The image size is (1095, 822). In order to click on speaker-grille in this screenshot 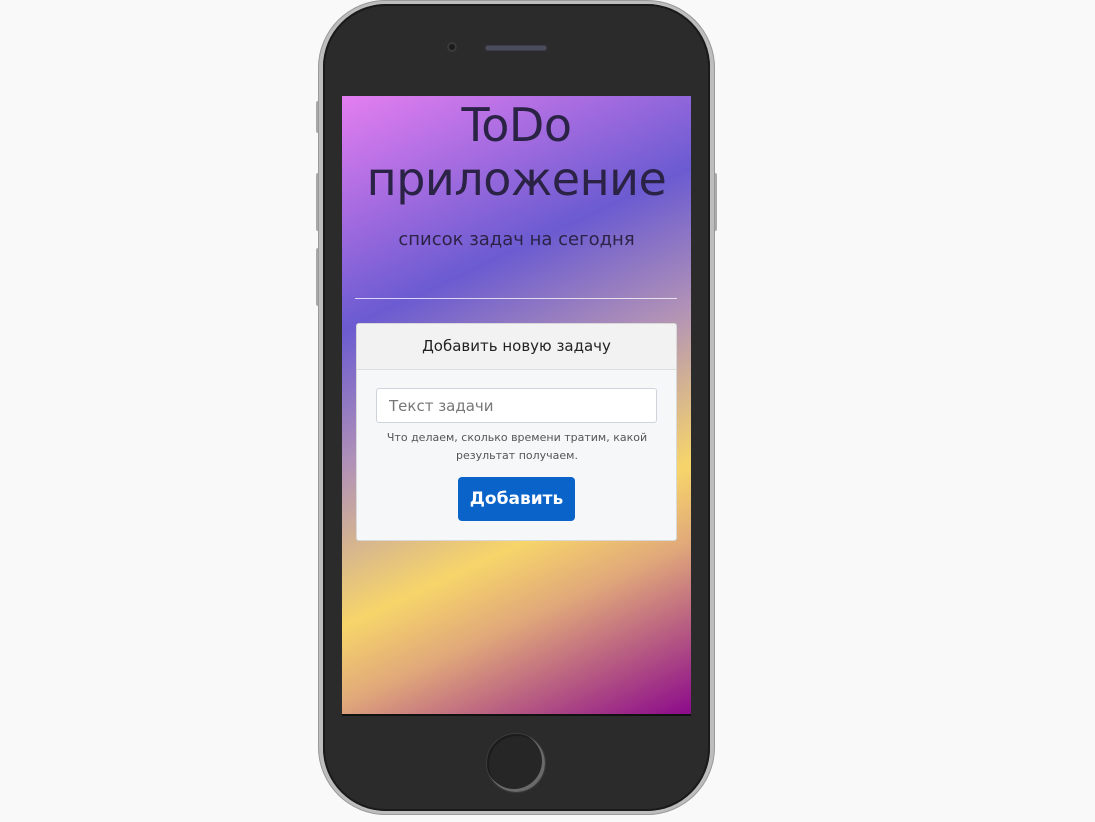, I will do `click(516, 48)`.